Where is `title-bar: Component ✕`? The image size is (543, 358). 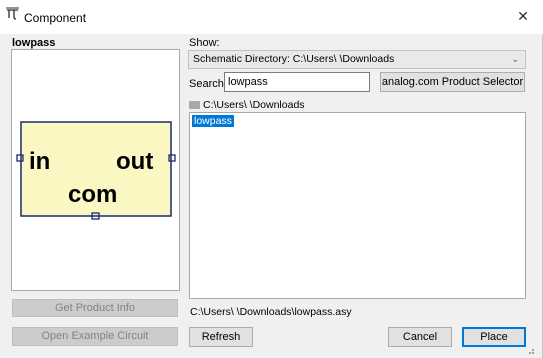
title-bar: Component ✕ is located at coordinates (271, 17).